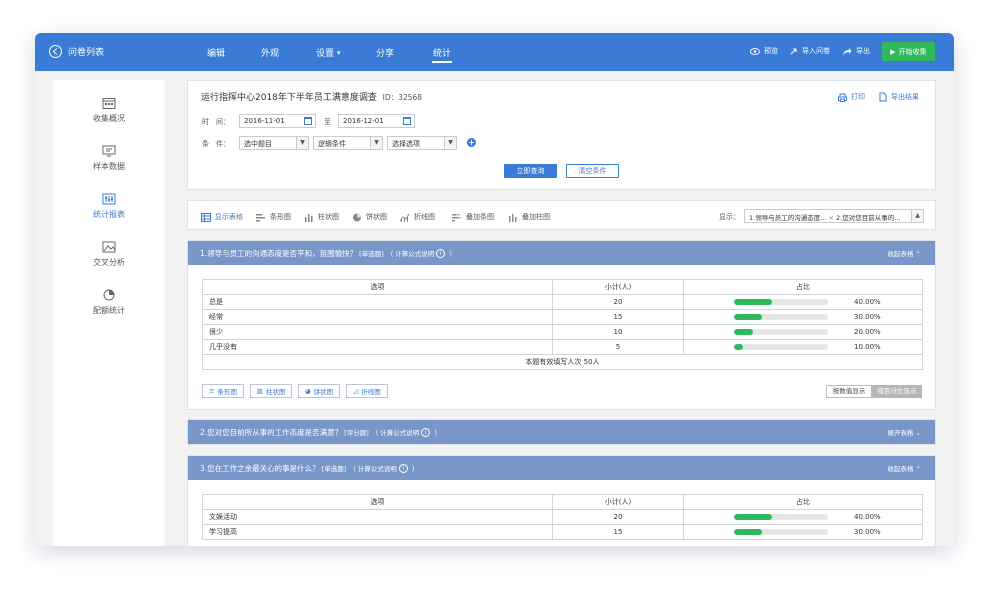  Describe the element at coordinates (327, 122) in the screenshot. I see `to-label: 至` at that location.